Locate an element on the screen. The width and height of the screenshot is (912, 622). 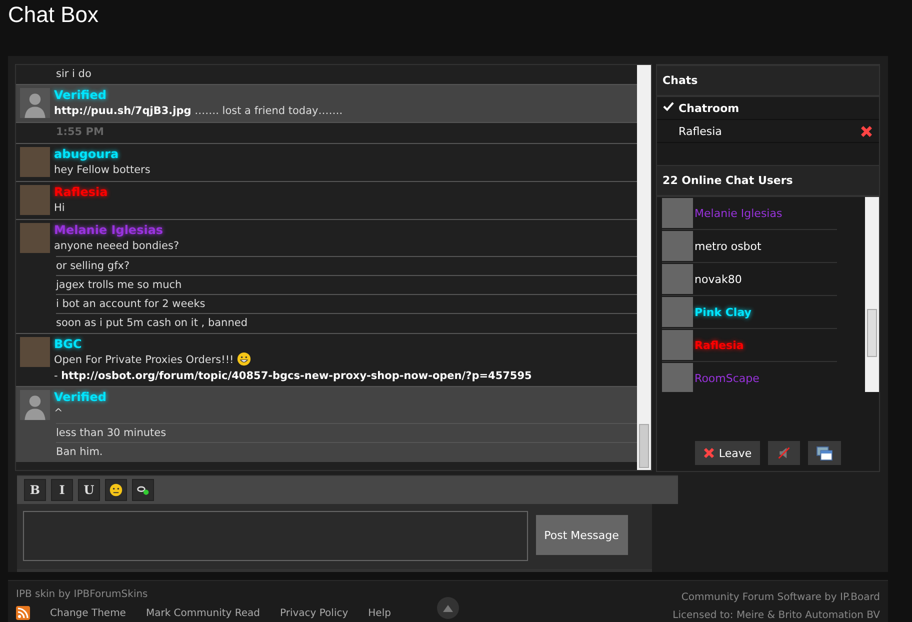
skin-credit: IPB skin by IPBForumSkins is located at coordinates (82, 594).